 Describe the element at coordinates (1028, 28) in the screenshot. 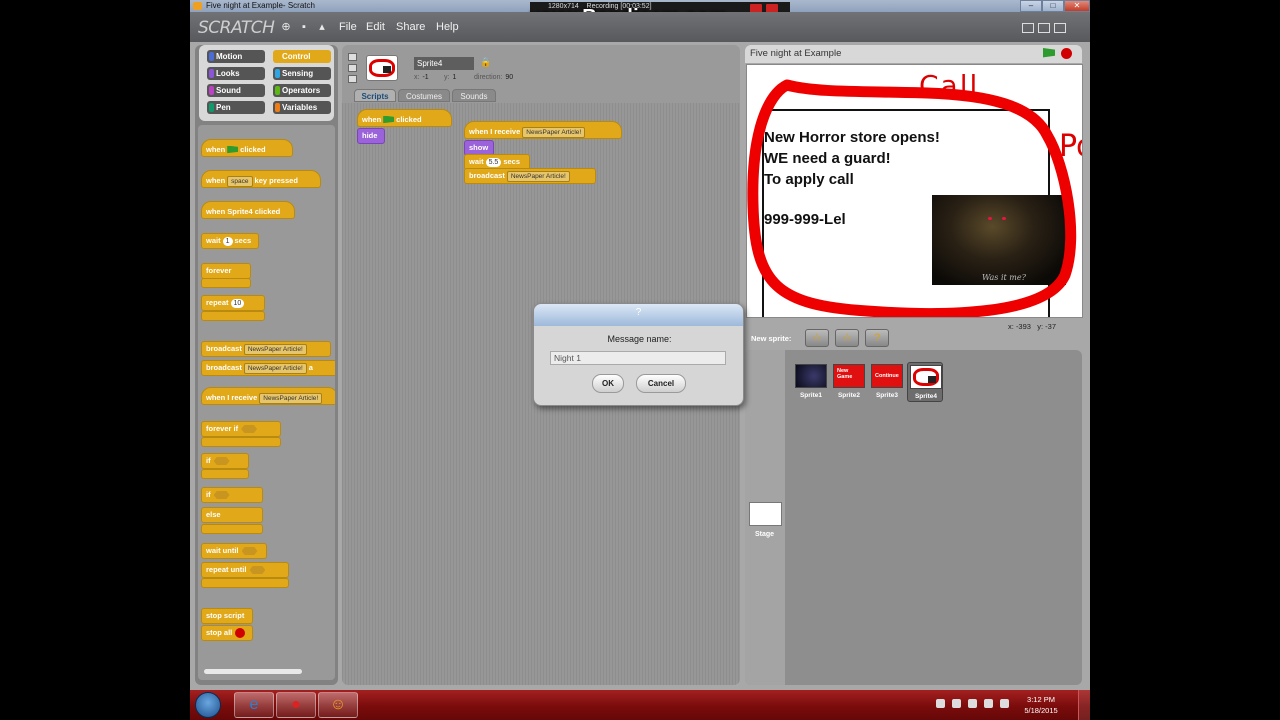

I see `small-stage-icon` at that location.